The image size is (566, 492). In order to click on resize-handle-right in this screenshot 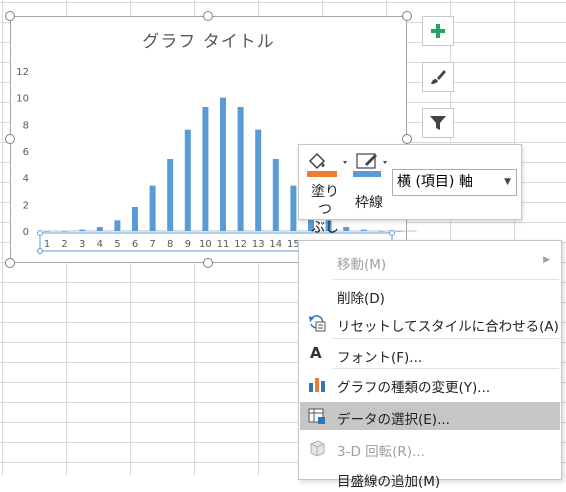, I will do `click(407, 139)`.